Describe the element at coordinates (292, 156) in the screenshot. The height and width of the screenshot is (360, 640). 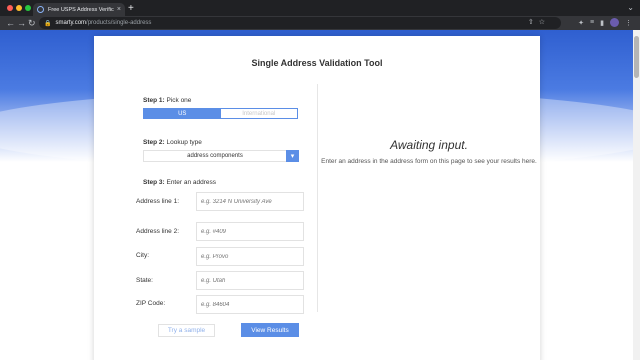
I see `chevron-down-icon: ▾` at that location.